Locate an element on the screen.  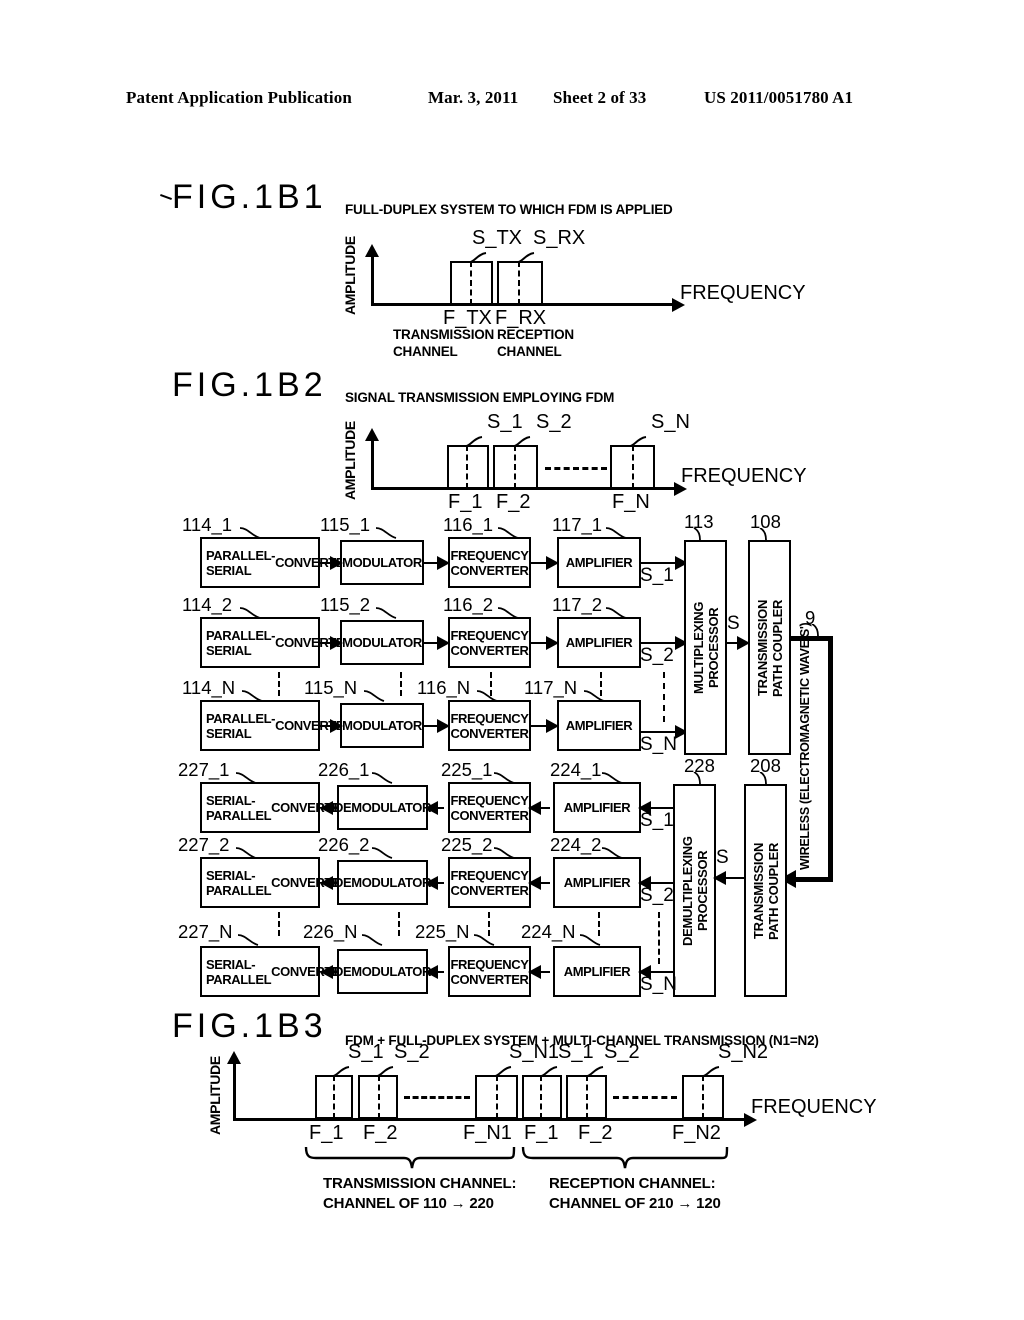
fig-1b2-leaders is located at coordinates (556, 441).